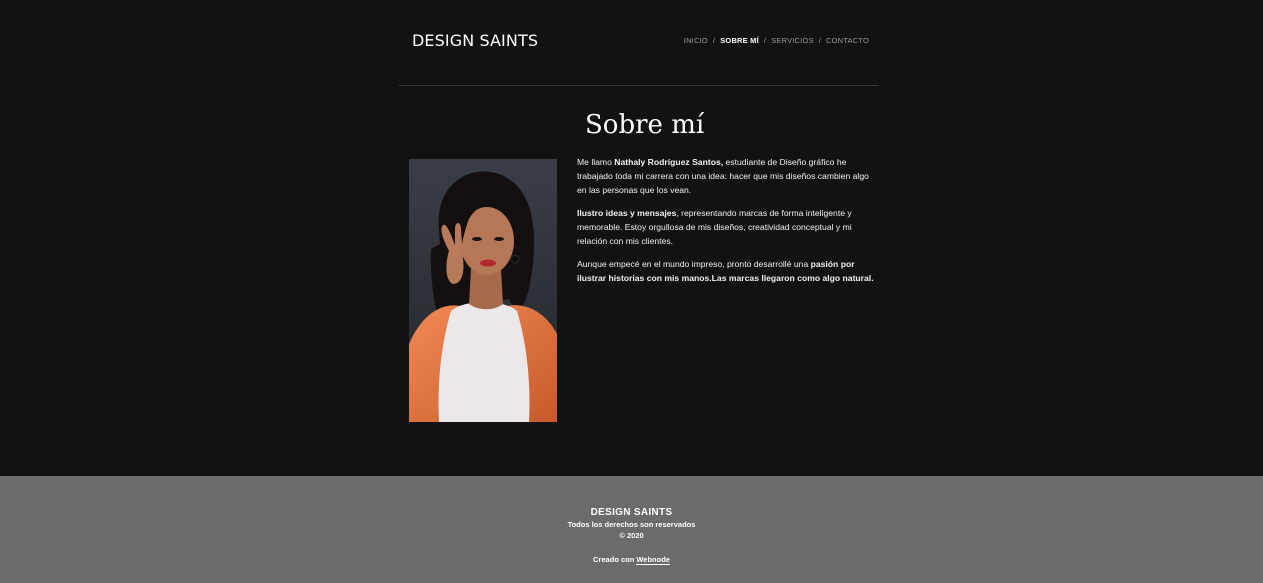 This screenshot has height=583, width=1263. I want to click on footer-rights: Todos los derechos son reservados, so click(631, 524).